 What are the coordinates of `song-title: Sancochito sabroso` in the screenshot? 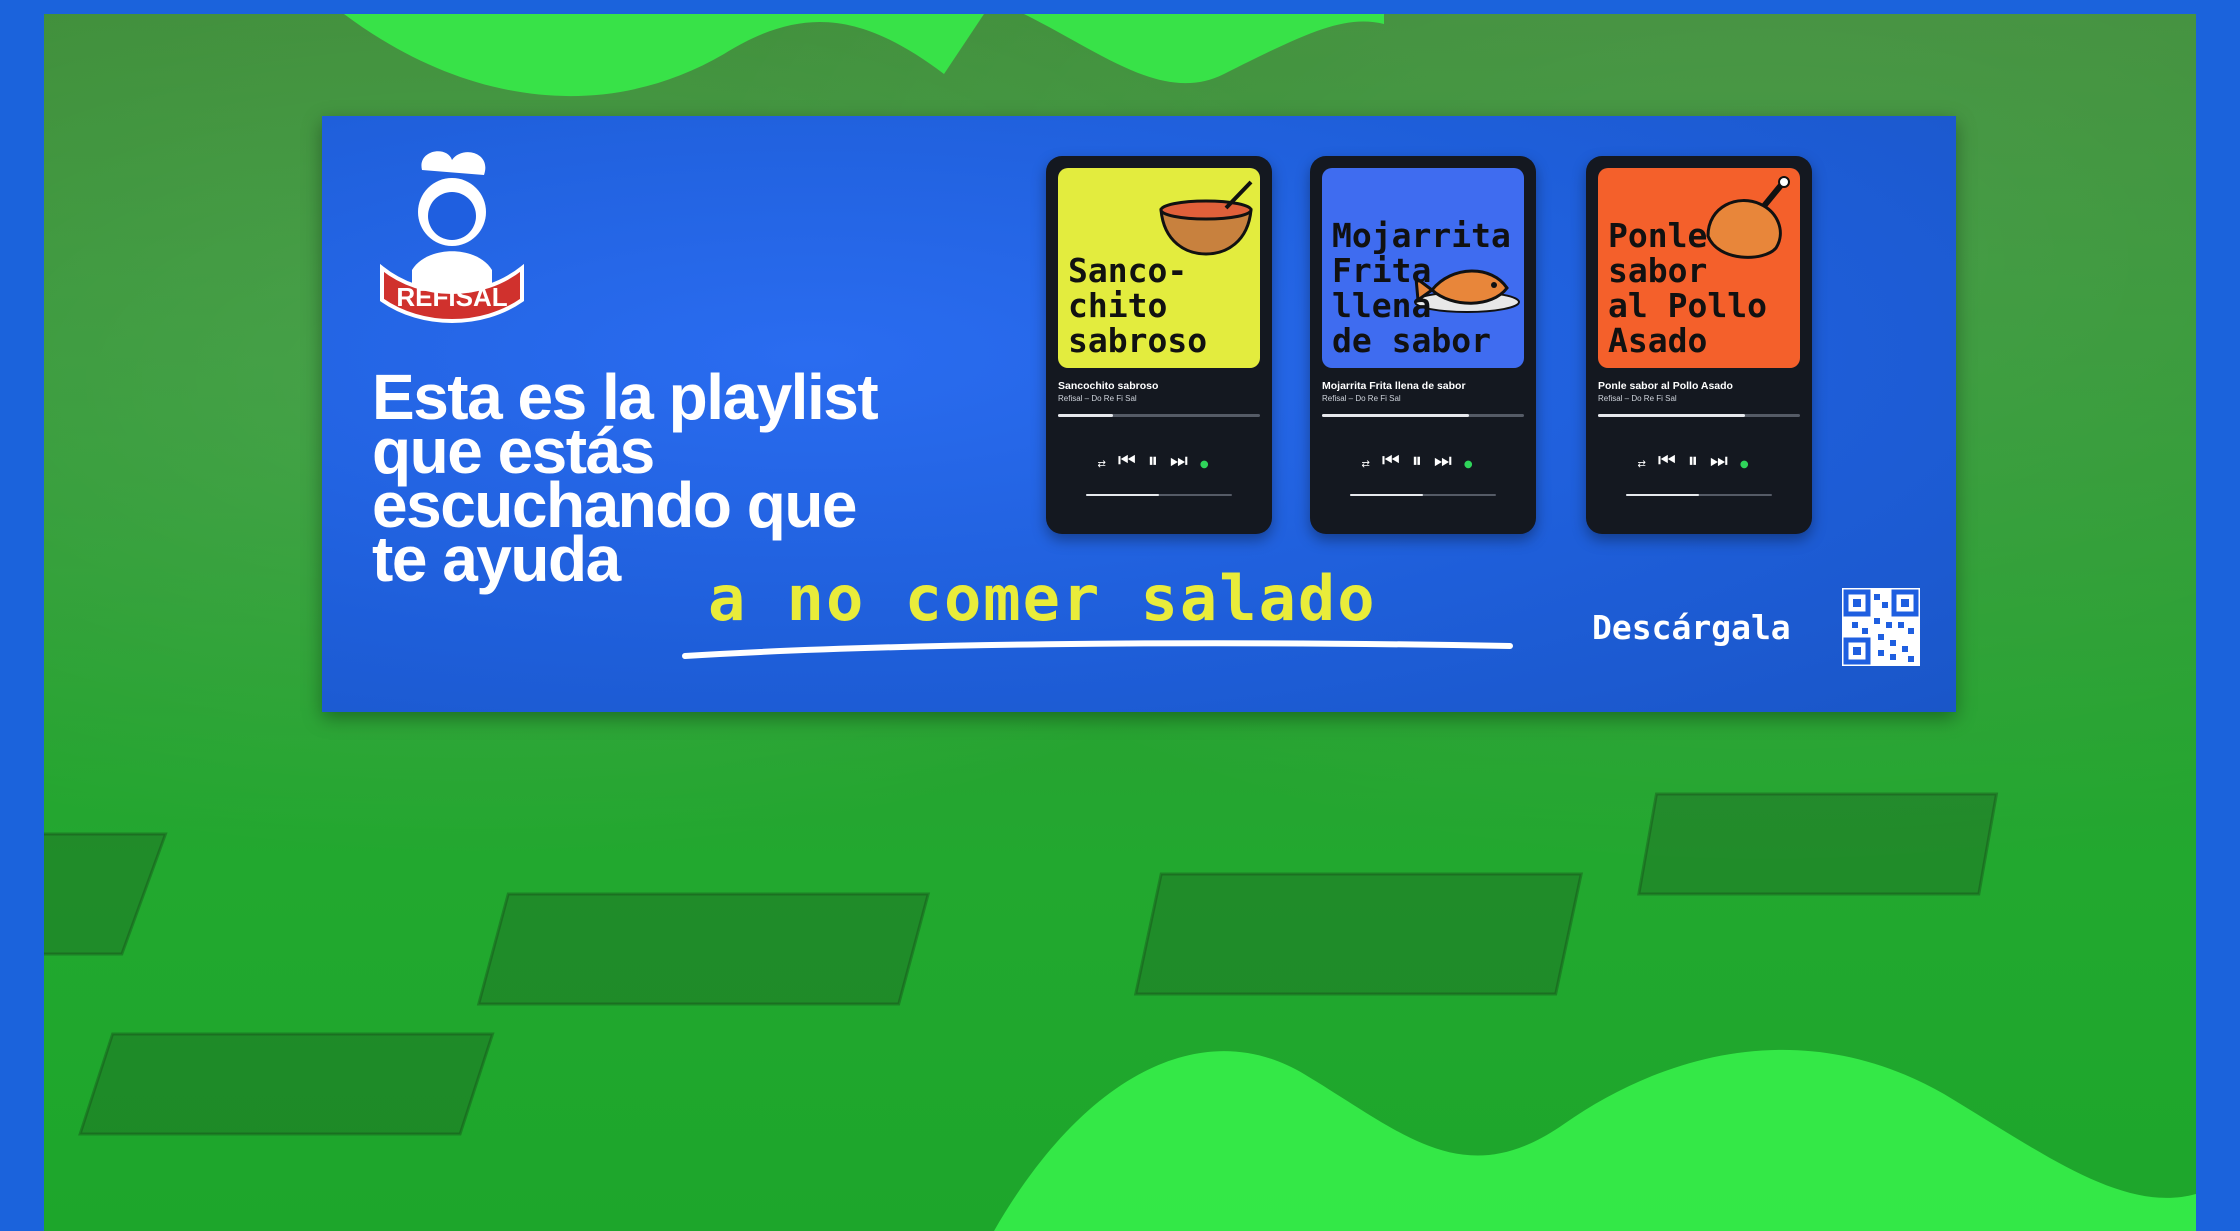 It's located at (1108, 386).